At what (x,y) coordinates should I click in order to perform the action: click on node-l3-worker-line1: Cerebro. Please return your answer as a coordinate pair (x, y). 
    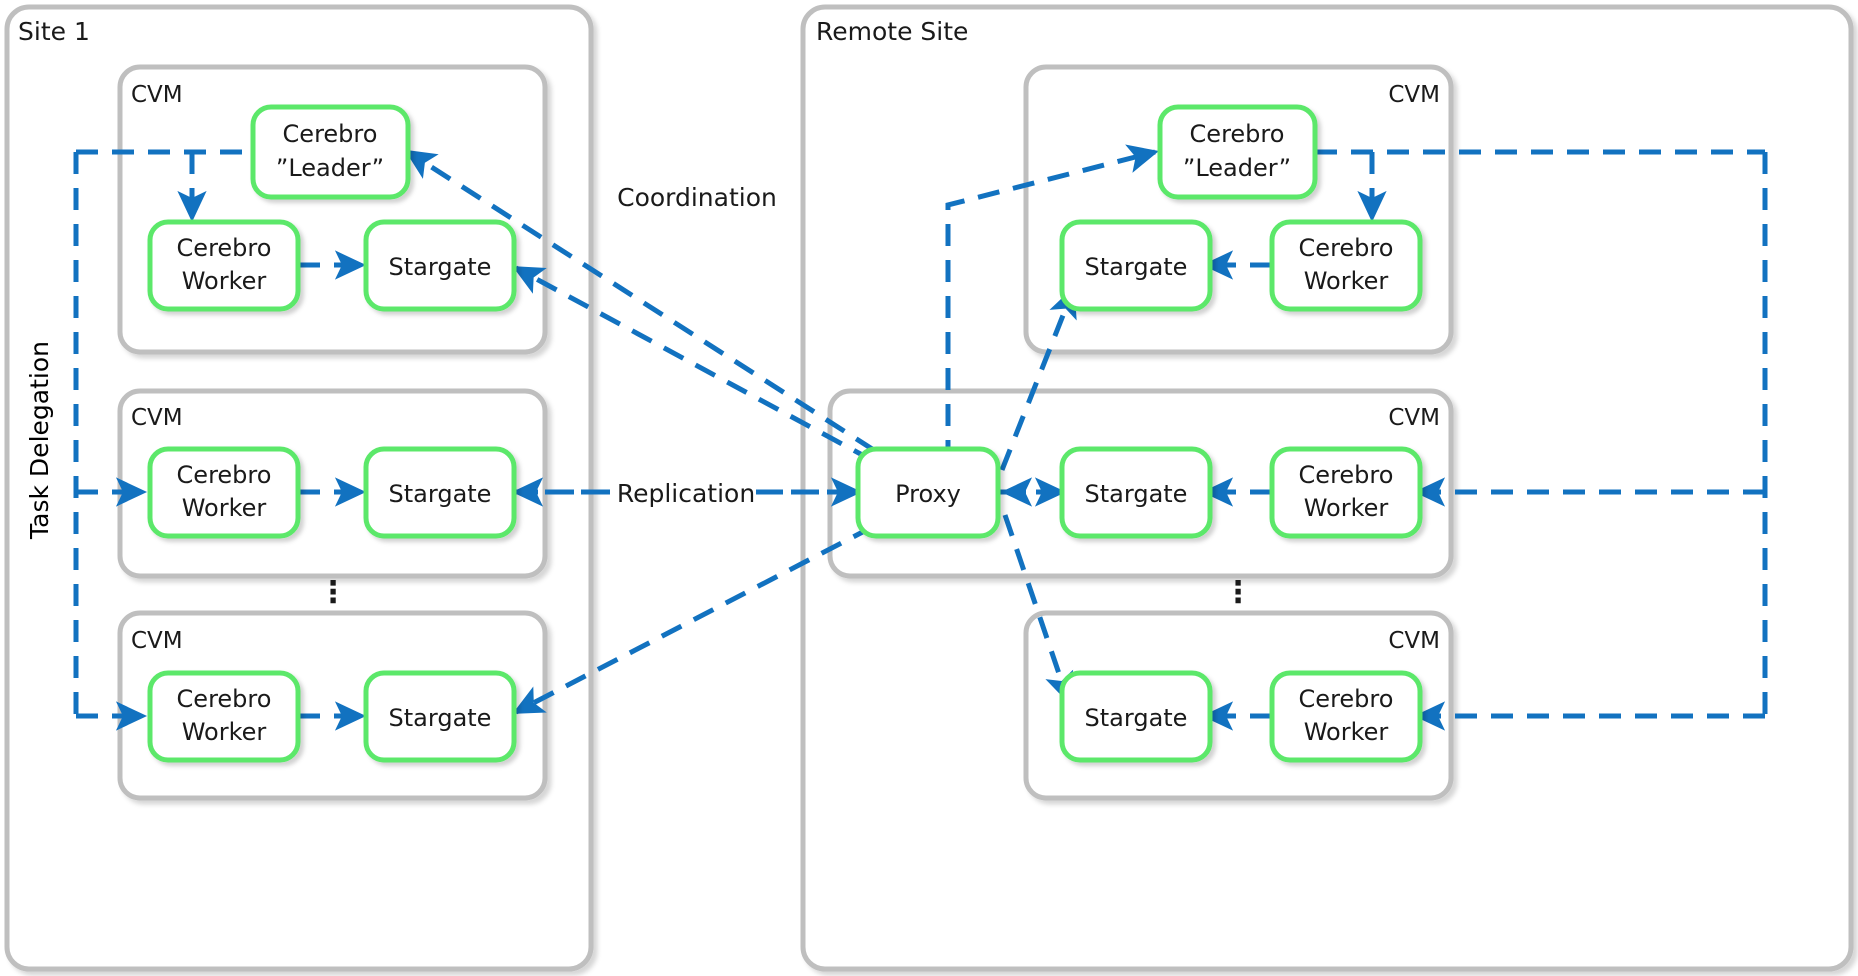
    Looking at the image, I should click on (224, 699).